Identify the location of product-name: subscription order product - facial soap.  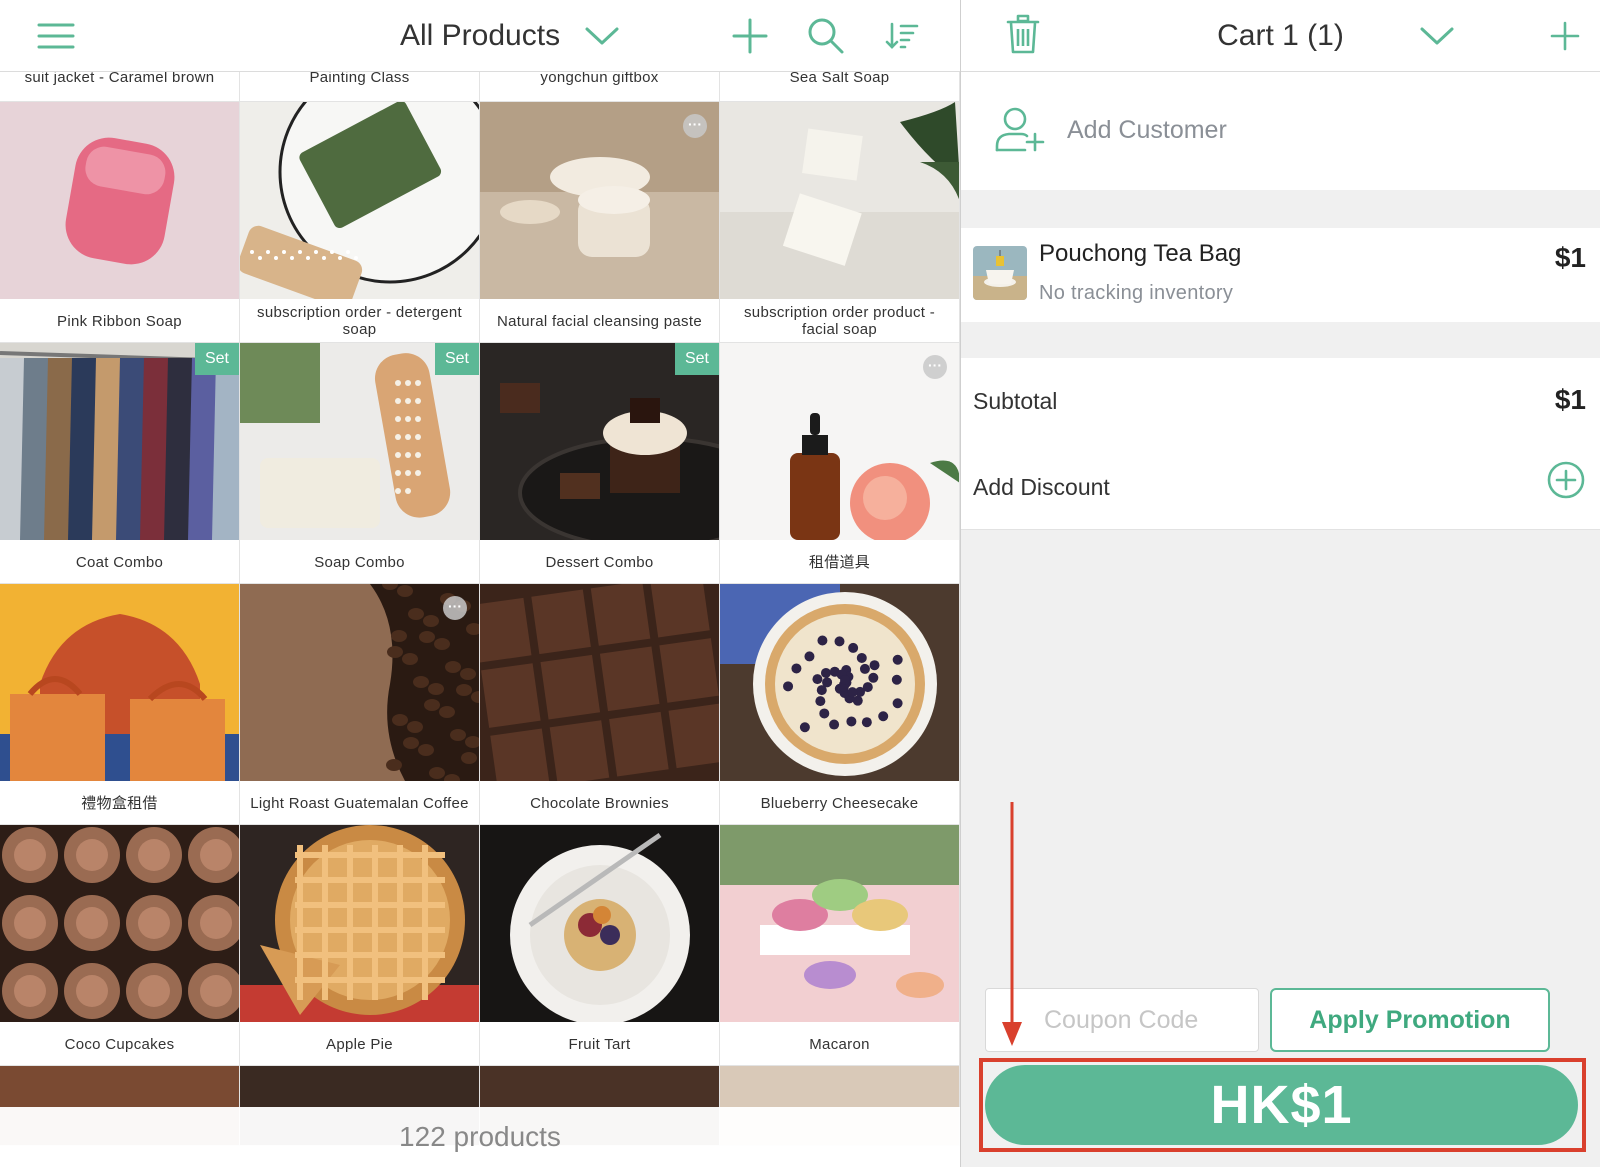
(839, 321).